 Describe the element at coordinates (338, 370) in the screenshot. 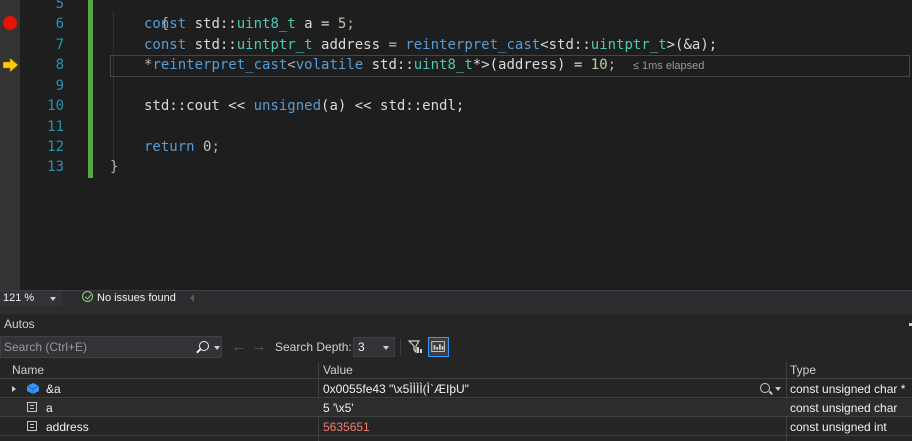

I see `column-header-value: Value` at that location.